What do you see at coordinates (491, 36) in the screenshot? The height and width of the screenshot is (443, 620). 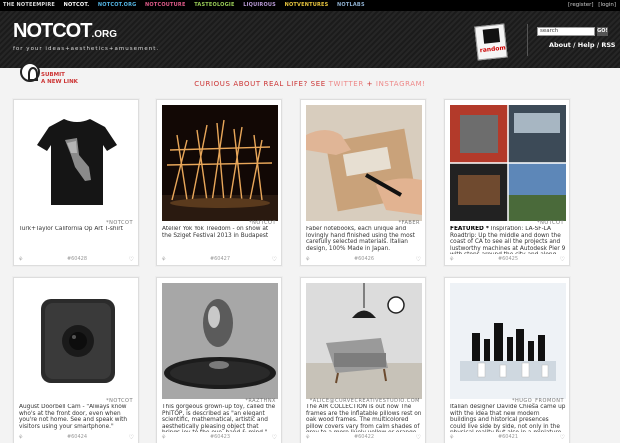 I see `camera-icon` at bounding box center [491, 36].